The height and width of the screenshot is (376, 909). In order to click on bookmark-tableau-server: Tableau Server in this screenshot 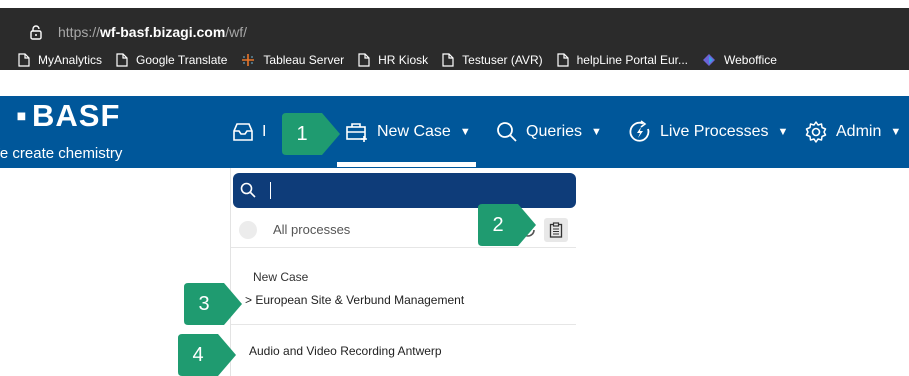, I will do `click(292, 60)`.